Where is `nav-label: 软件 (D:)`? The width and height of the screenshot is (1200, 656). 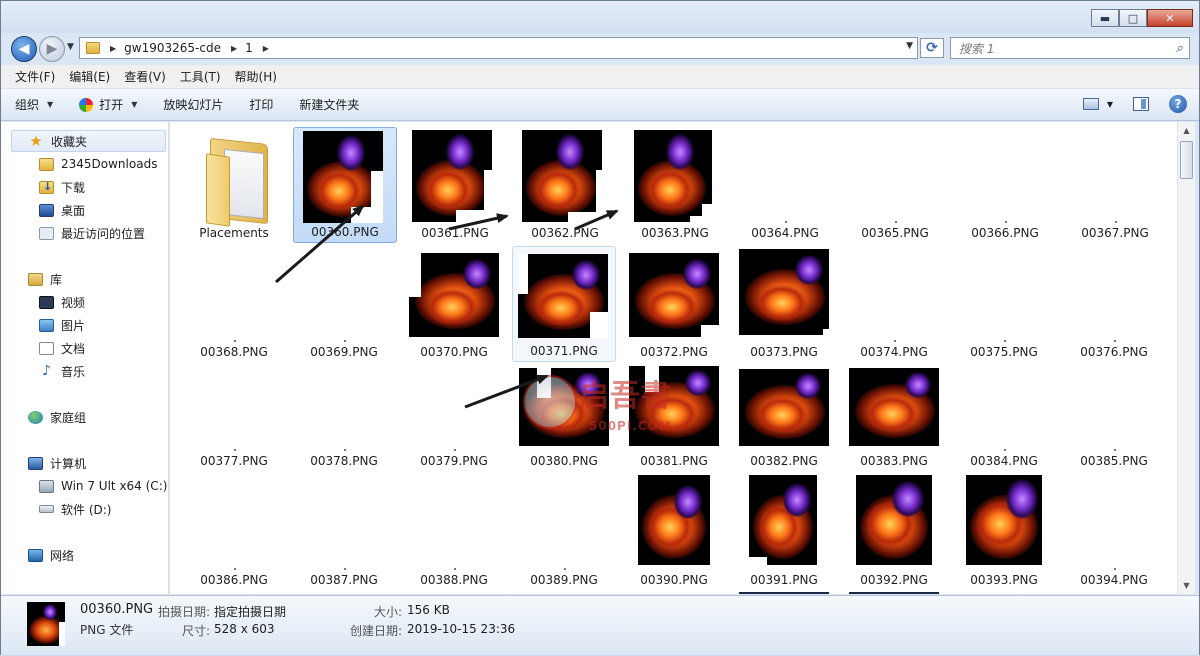
nav-label: 软件 (D:) is located at coordinates (86, 509).